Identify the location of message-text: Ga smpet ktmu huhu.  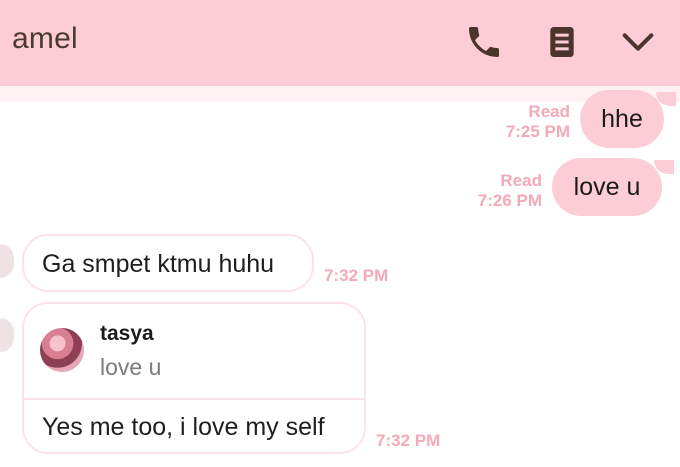
(158, 264).